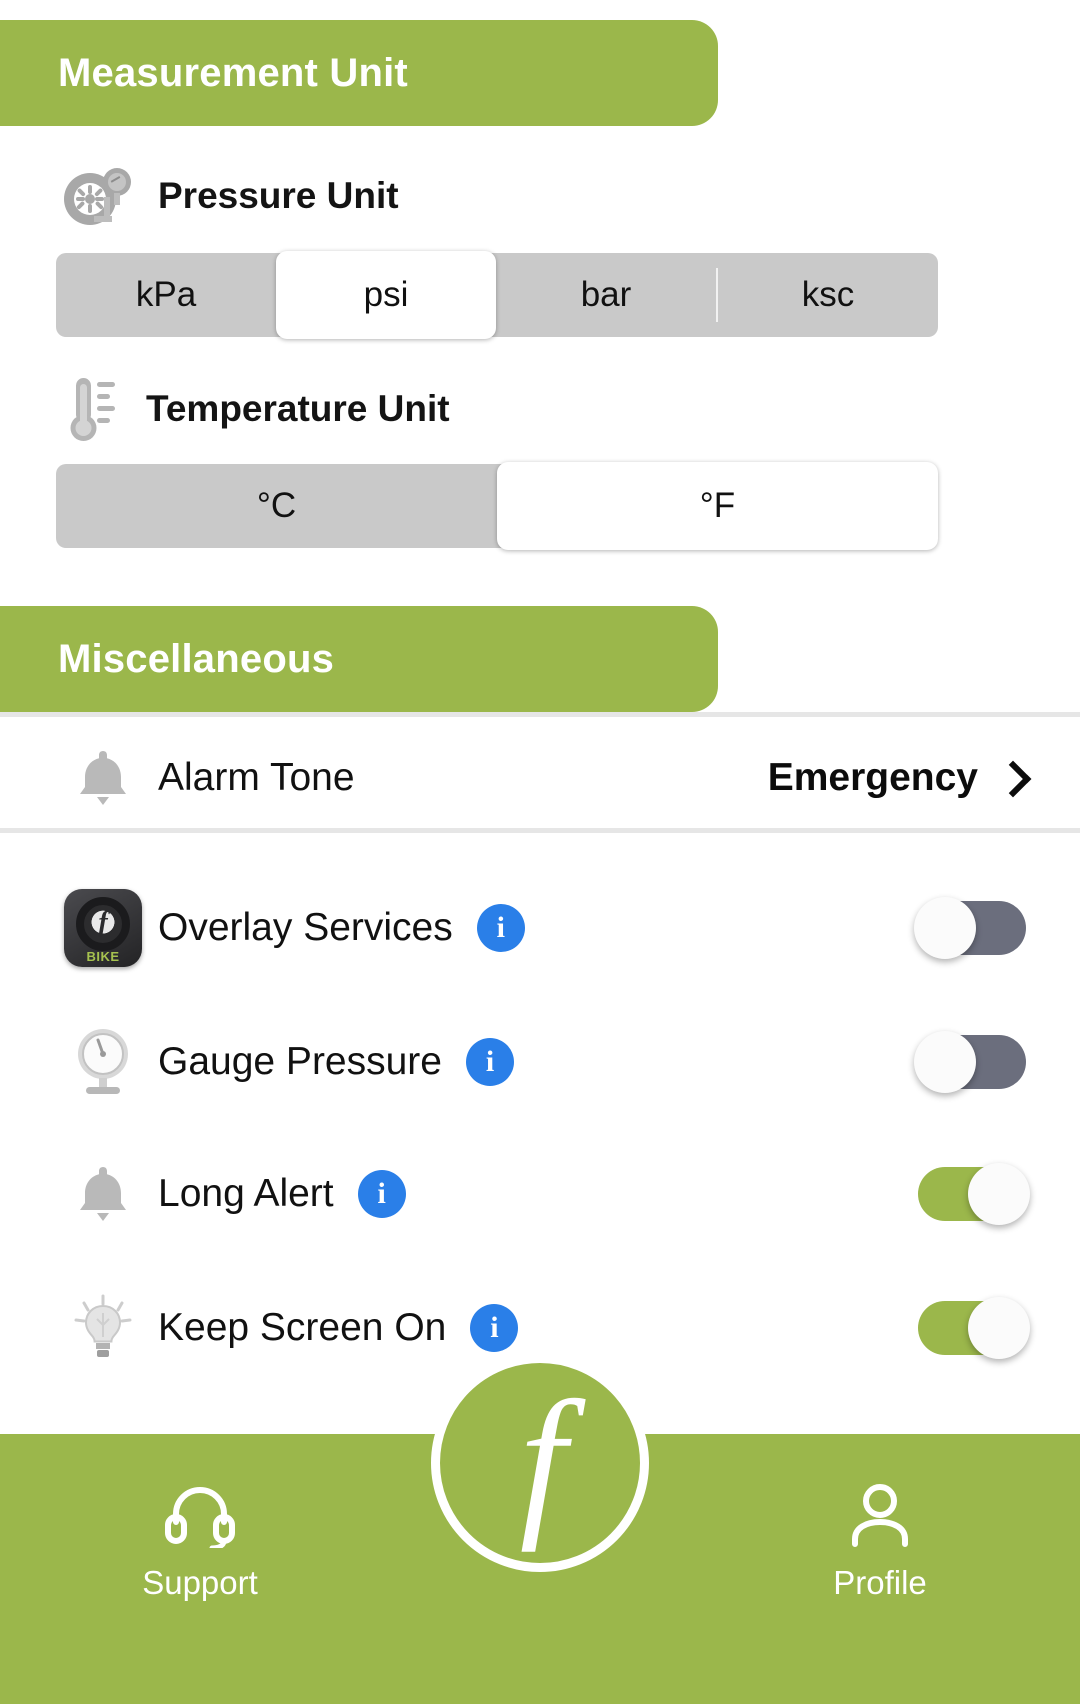  I want to click on gauge-pressure-toggle, so click(970, 1062).